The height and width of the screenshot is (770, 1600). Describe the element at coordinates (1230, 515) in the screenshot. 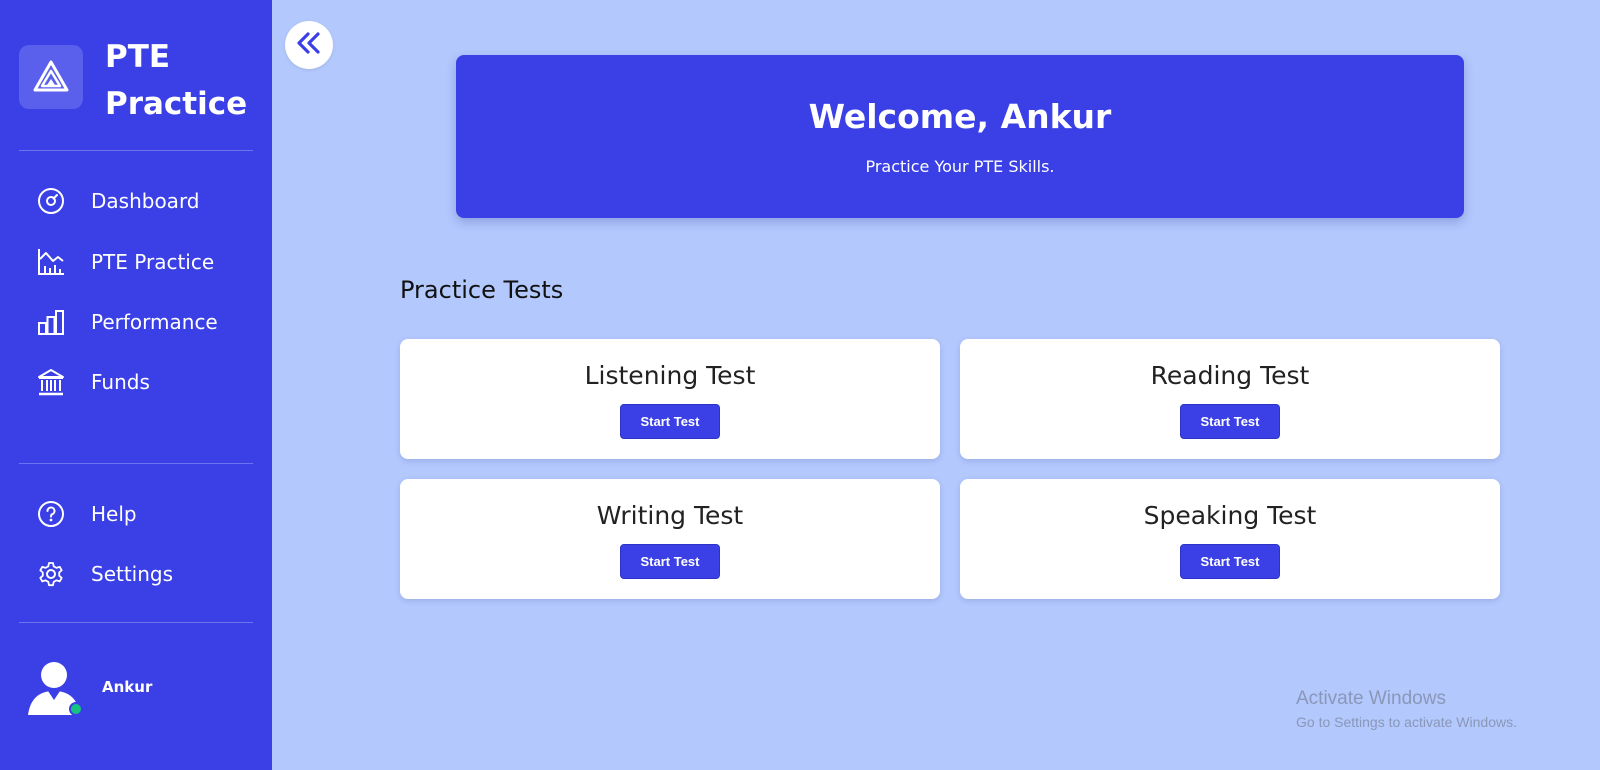

I see `test-card-title: Speaking Test` at that location.